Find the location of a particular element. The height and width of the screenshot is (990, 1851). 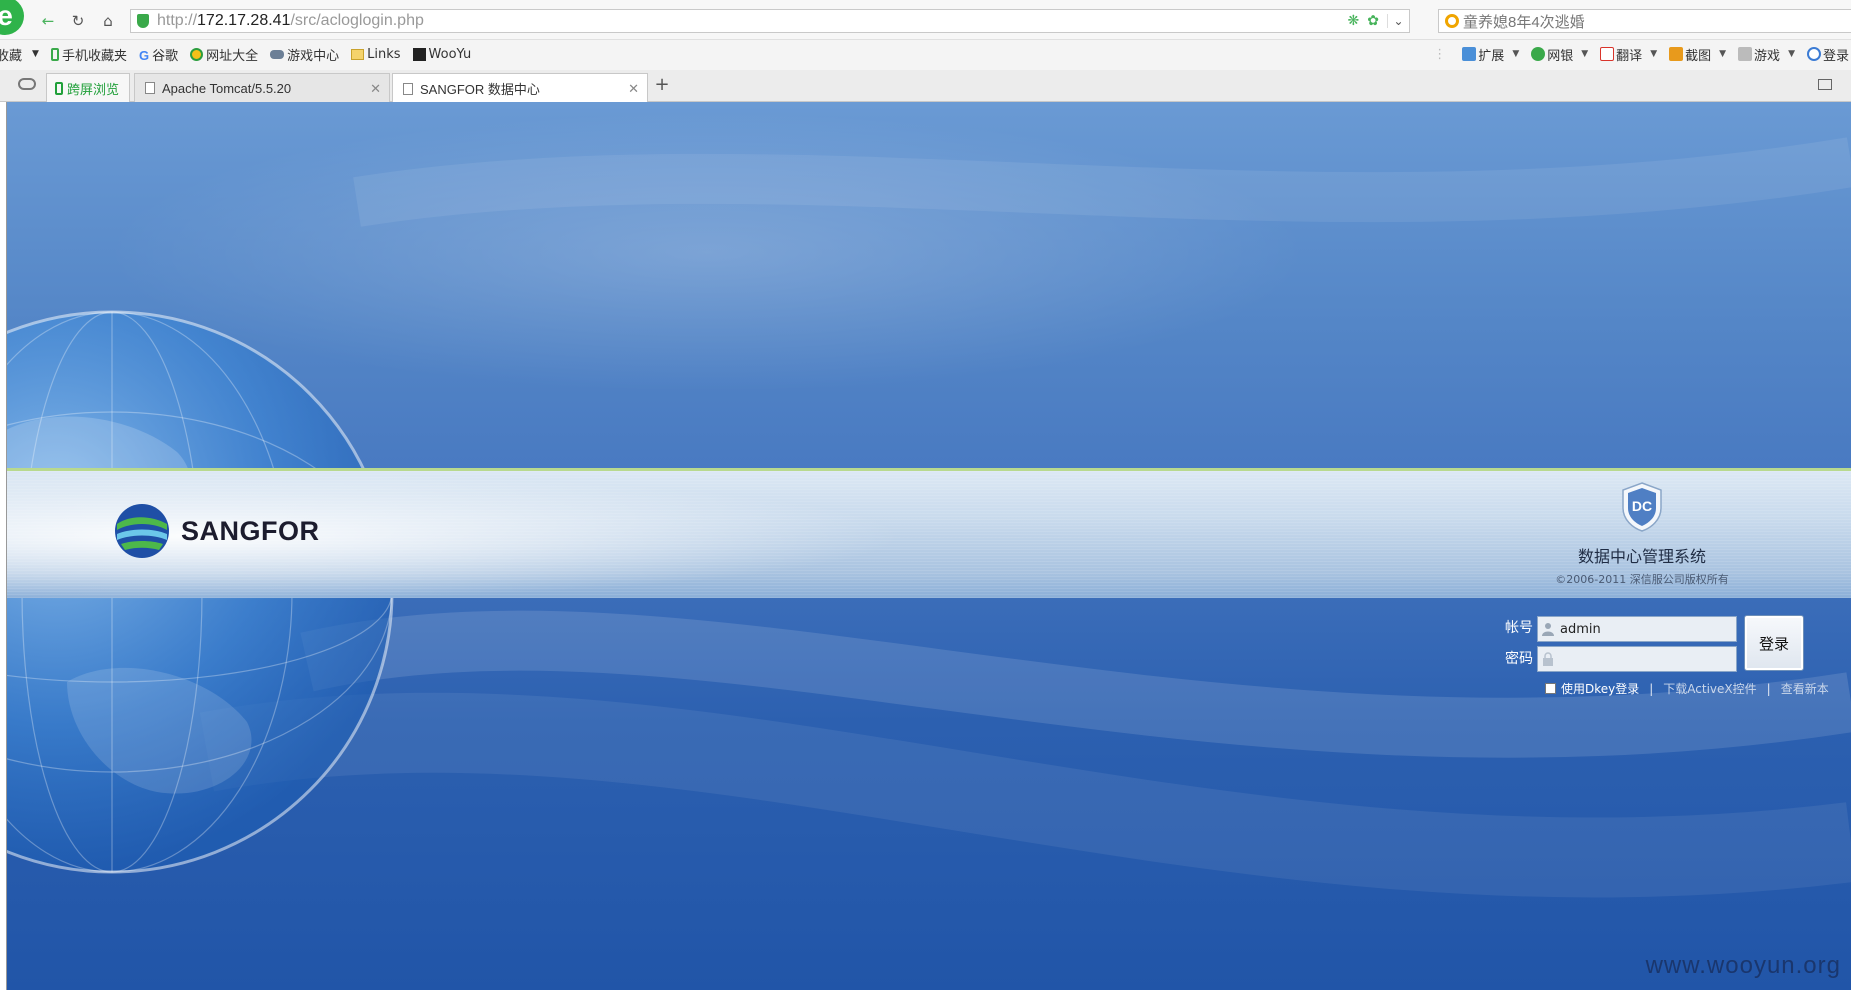

restore-tabs-icon is located at coordinates (1825, 84).